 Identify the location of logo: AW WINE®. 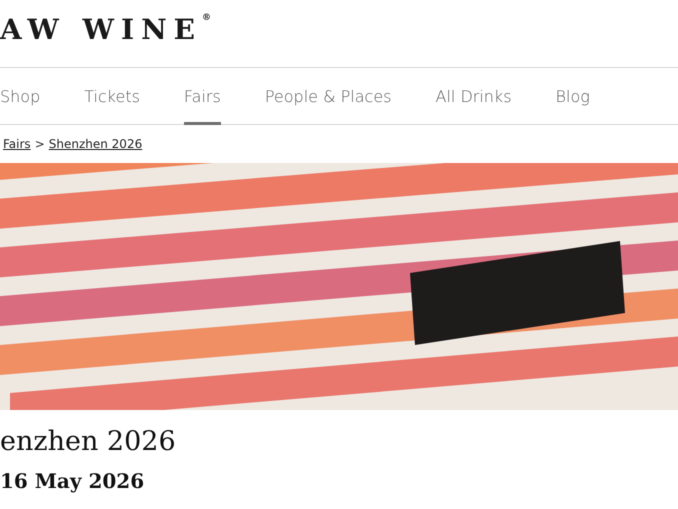
(106, 29).